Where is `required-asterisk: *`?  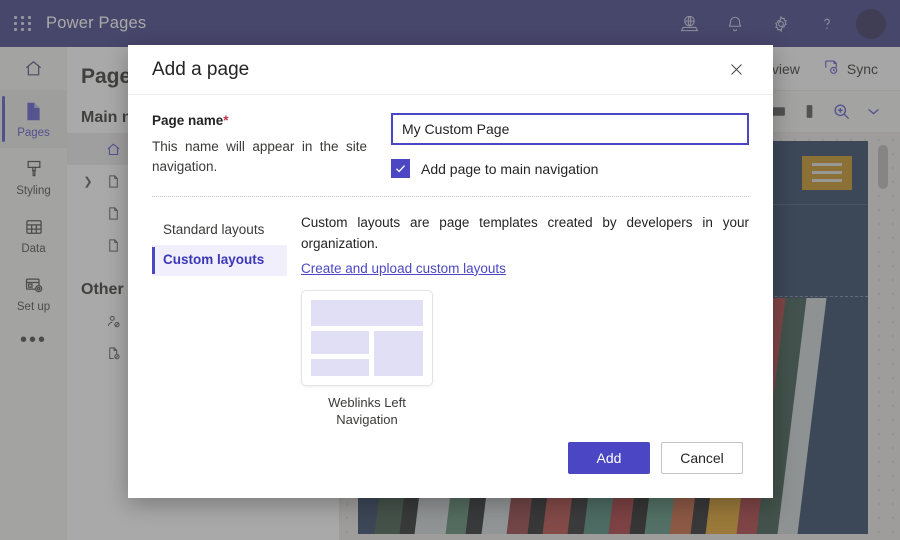 required-asterisk: * is located at coordinates (226, 121).